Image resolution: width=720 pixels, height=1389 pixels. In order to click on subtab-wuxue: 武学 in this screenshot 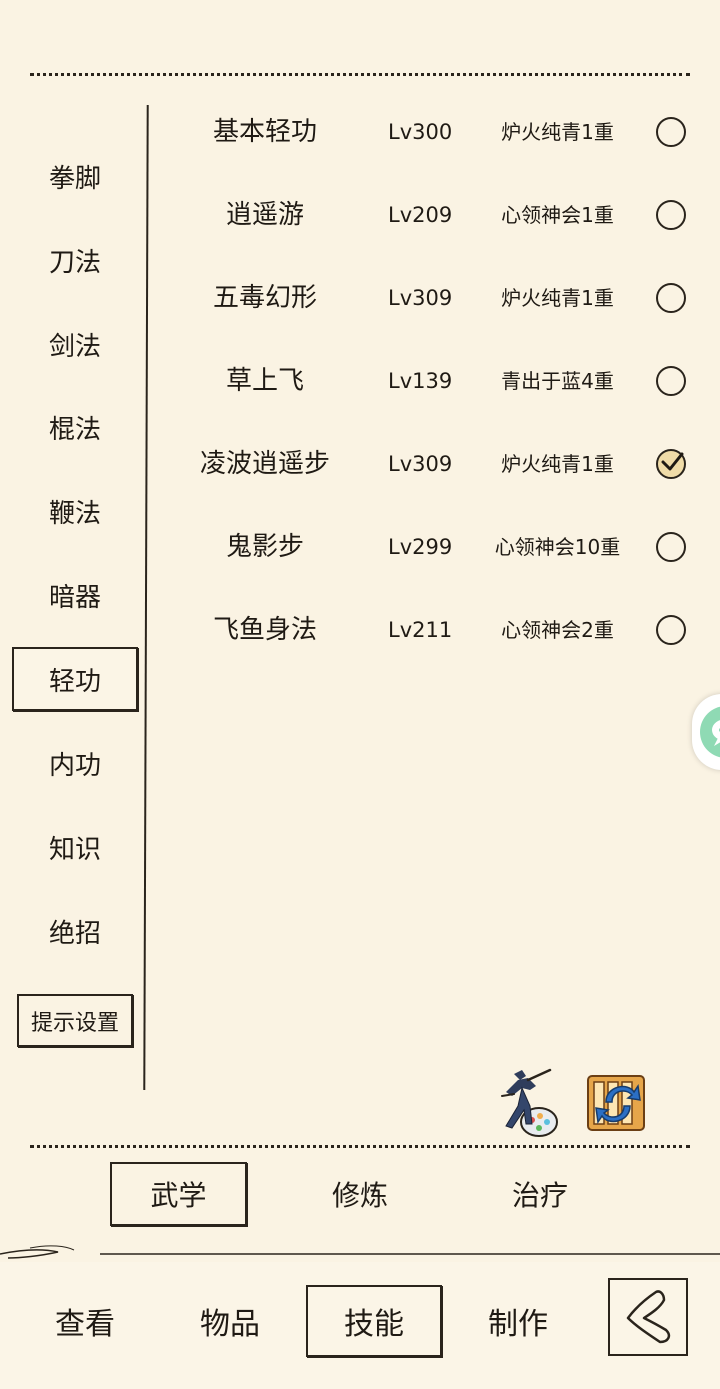, I will do `click(178, 1194)`.